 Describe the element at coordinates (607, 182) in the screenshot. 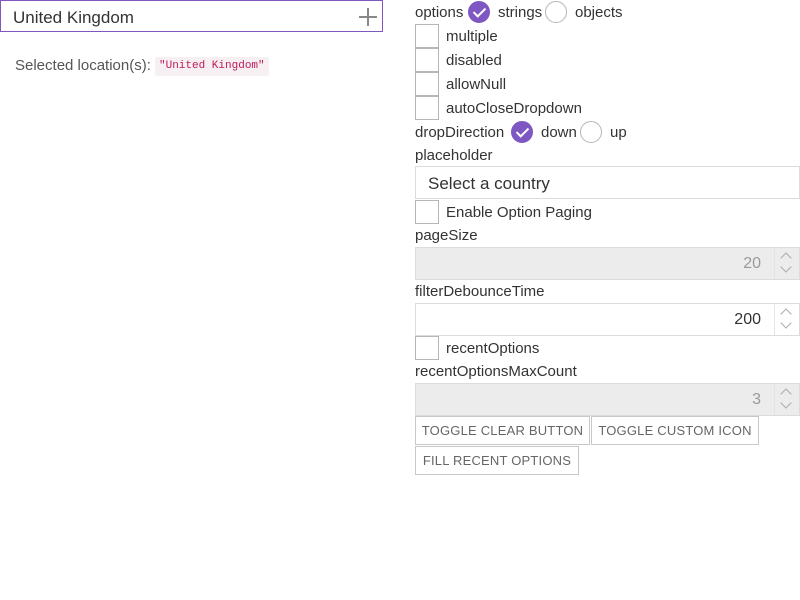

I see `placeholder-input: Select a country` at that location.